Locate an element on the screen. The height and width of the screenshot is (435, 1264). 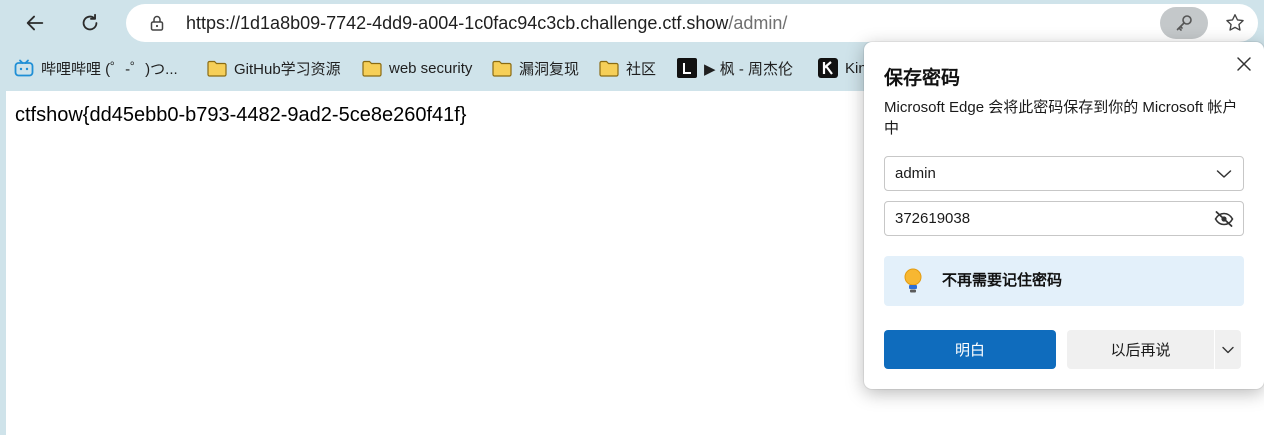
password-key-button is located at coordinates (1184, 23).